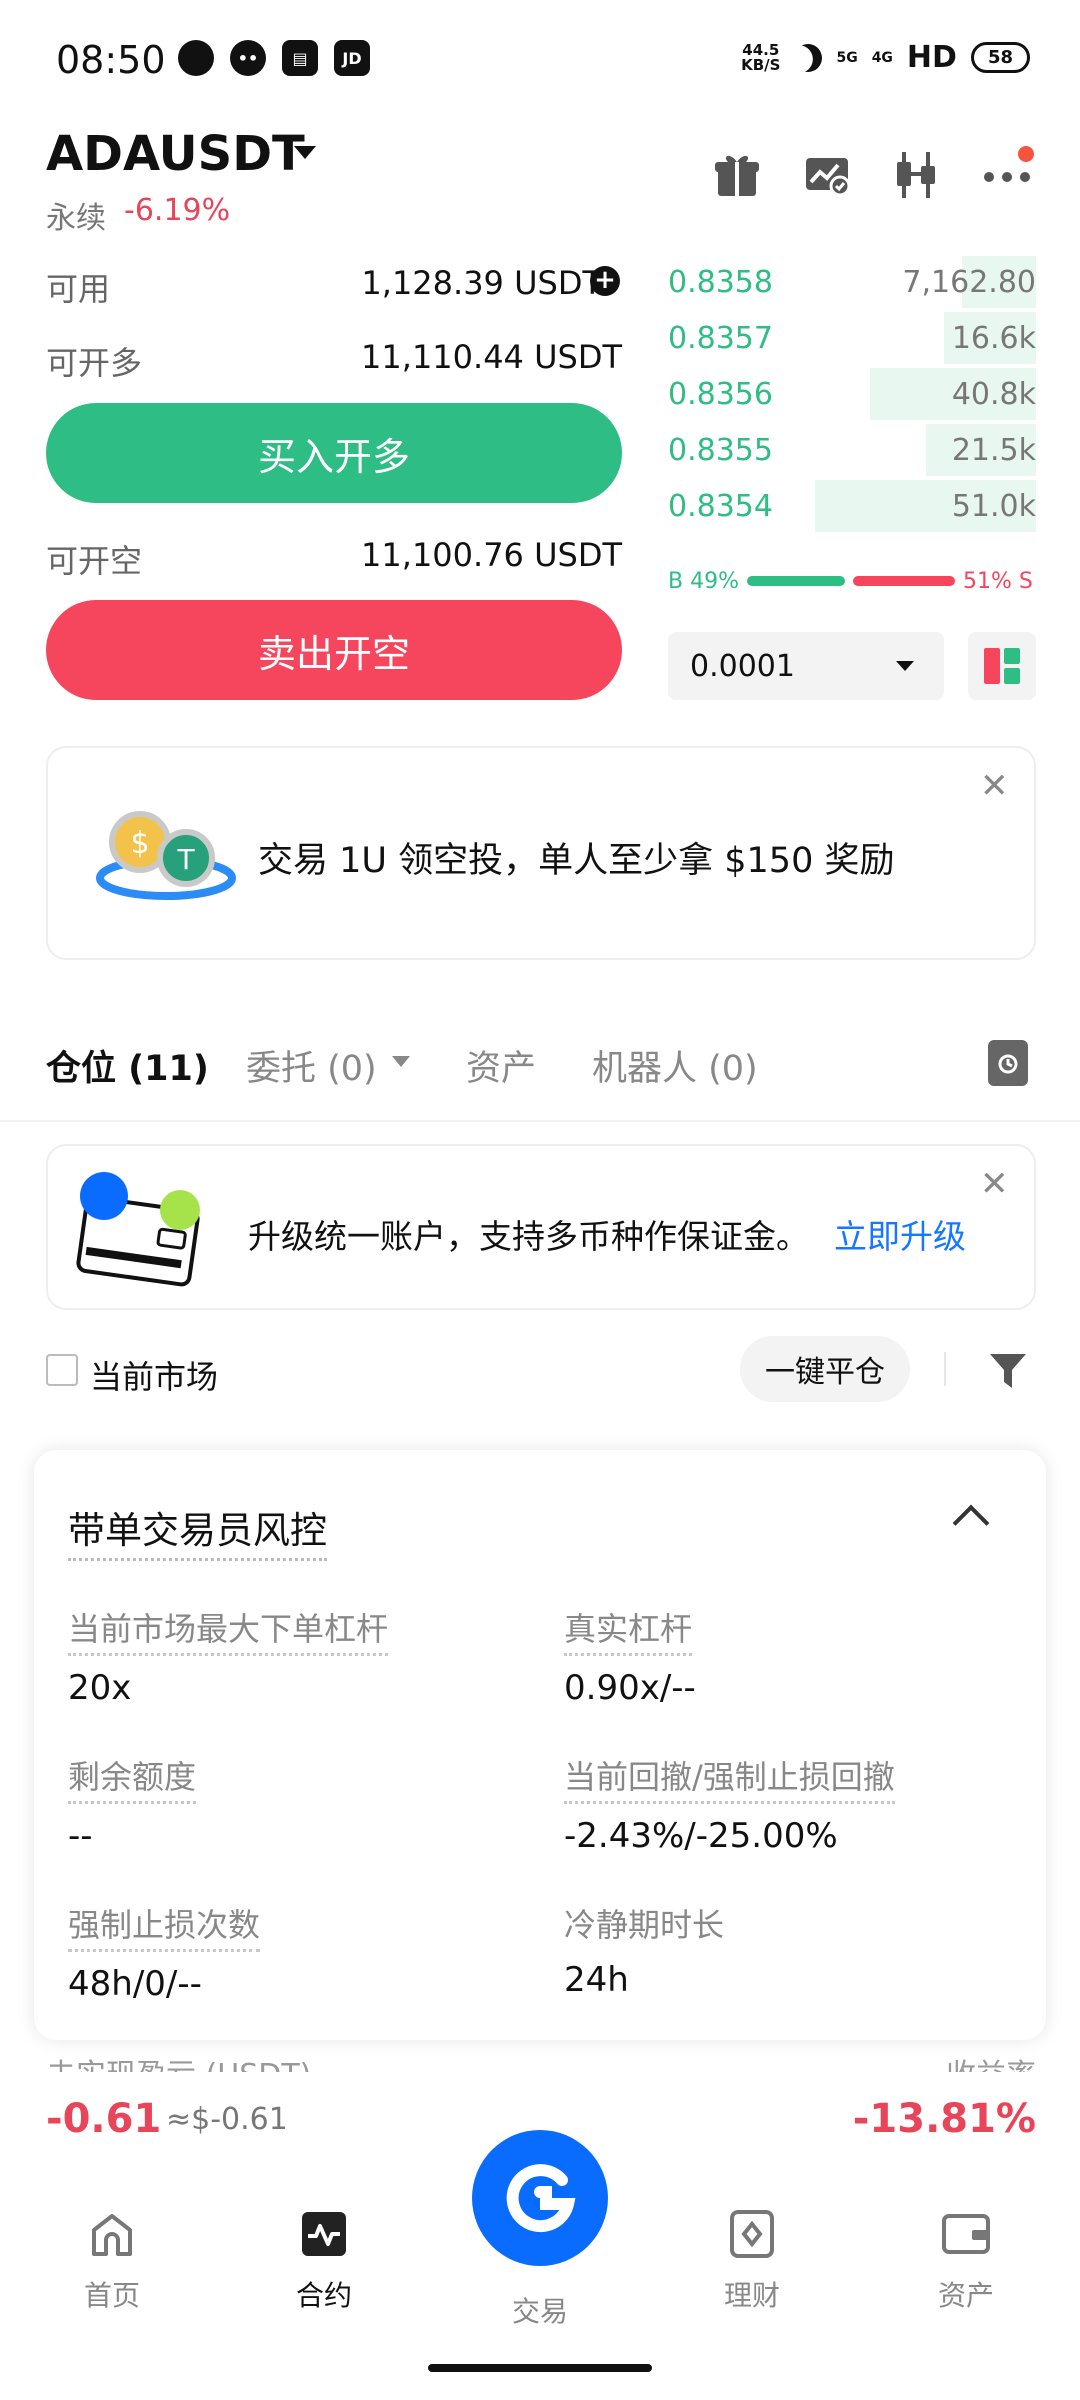 This screenshot has width=1080, height=2400. Describe the element at coordinates (528, 1236) in the screenshot. I see `upgrade-banner-text: 升级统一账户，支持多币种作保证金。` at that location.